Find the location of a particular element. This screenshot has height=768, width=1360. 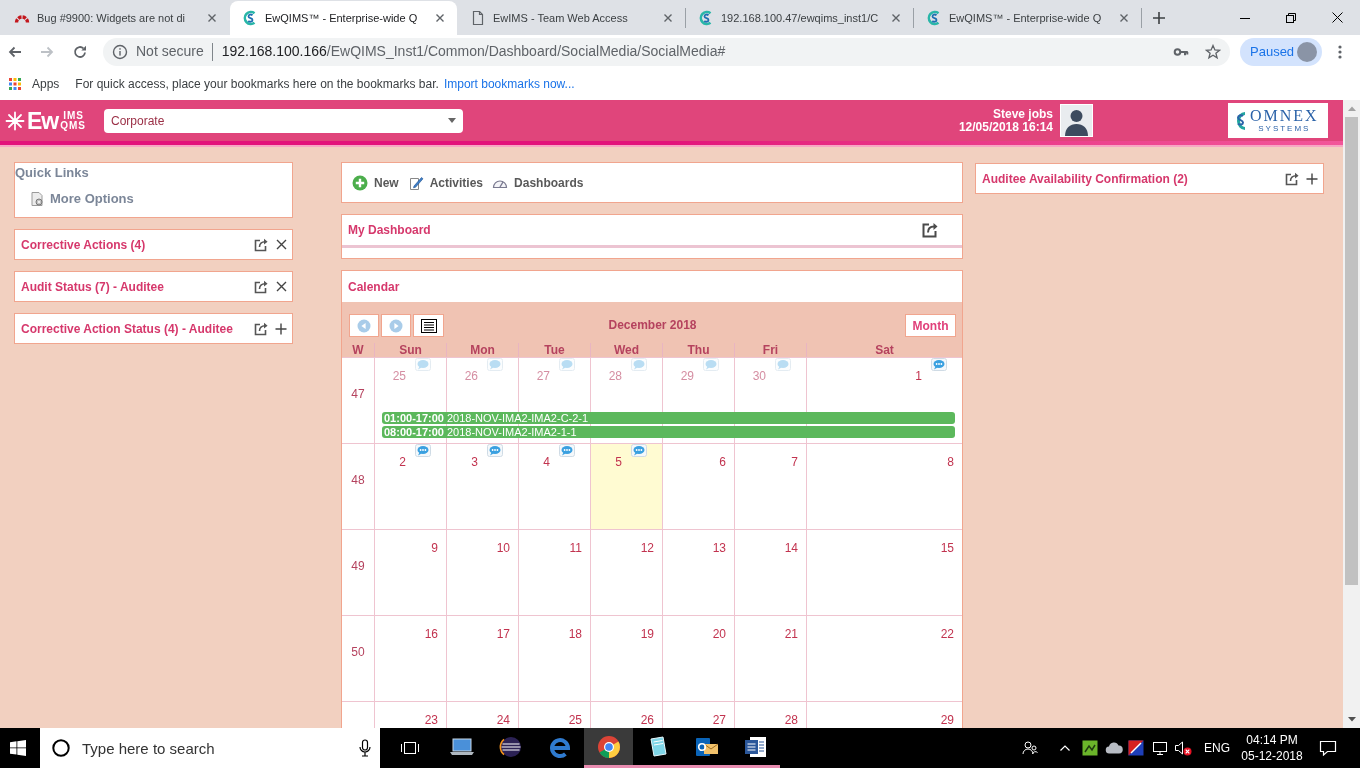

pencil-icon is located at coordinates (415, 182).